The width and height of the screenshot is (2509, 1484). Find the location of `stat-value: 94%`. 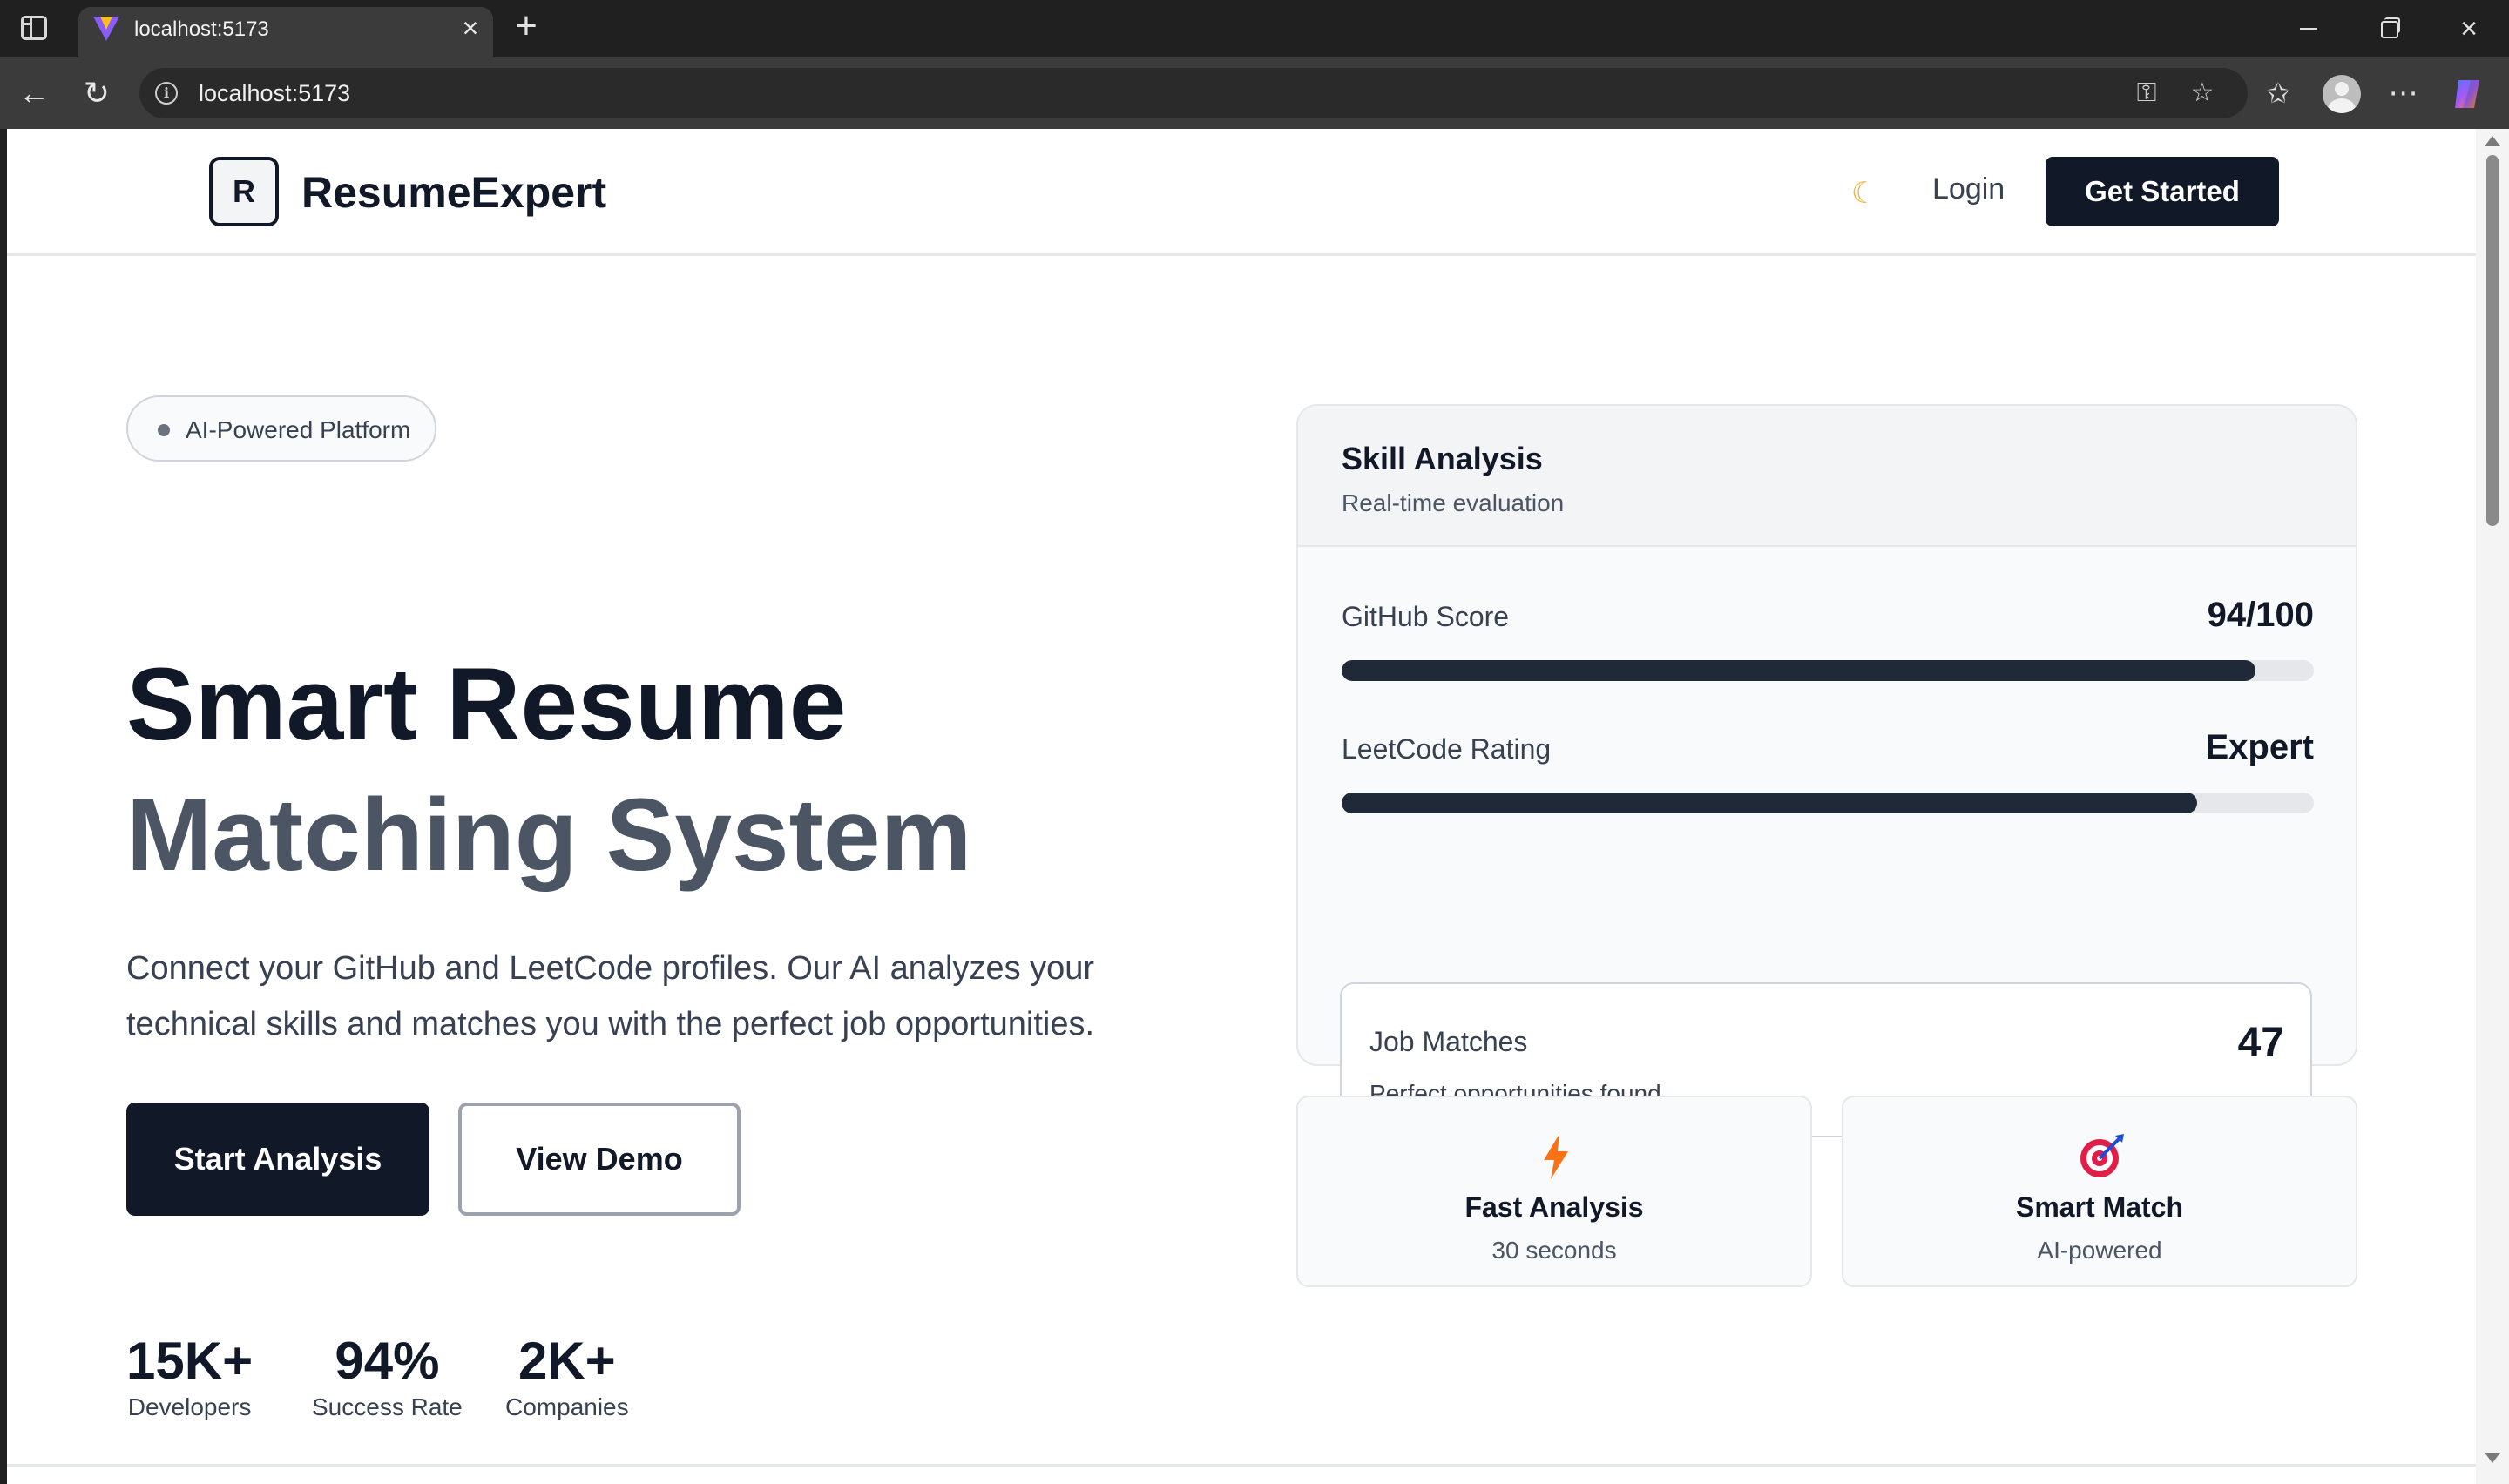

stat-value: 94% is located at coordinates (387, 1361).